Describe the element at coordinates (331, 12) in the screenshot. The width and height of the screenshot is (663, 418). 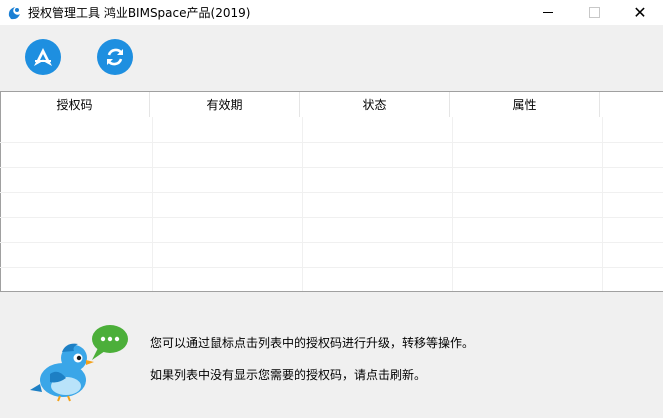
I see `title-bar: 授权管理工具 鸿业BIMSpace产品(2019) ✕` at that location.